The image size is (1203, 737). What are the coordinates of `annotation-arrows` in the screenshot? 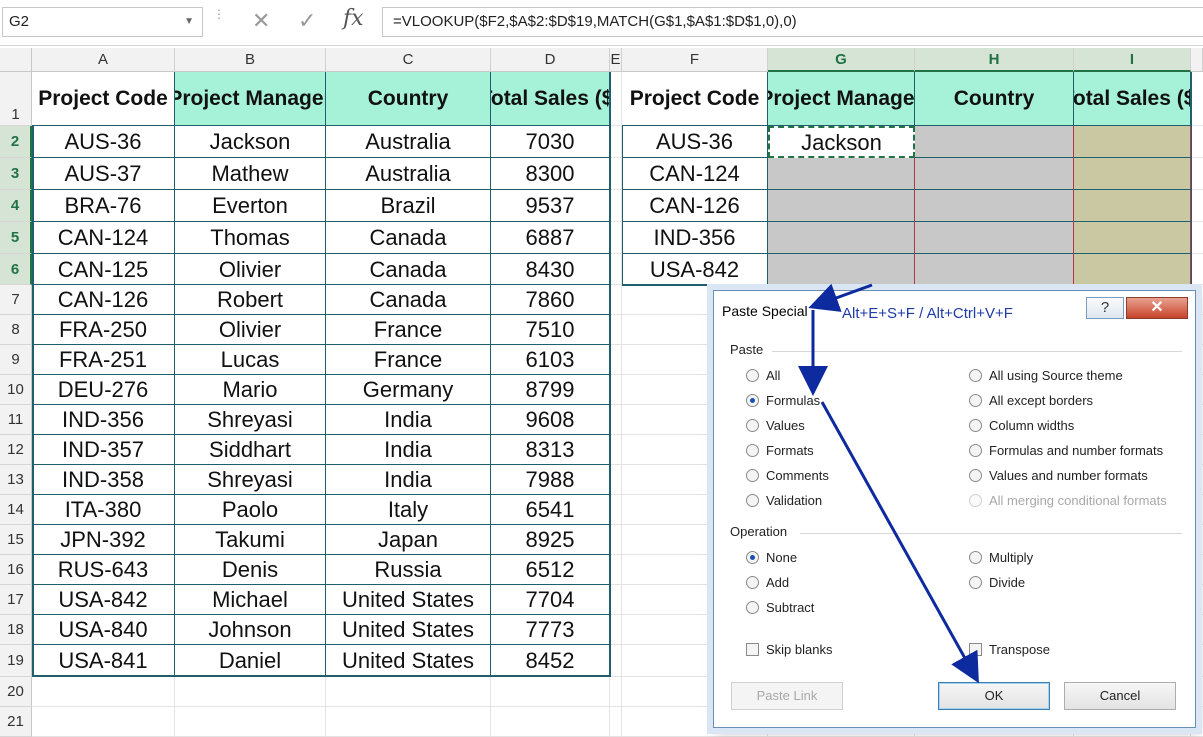 It's located at (888, 483).